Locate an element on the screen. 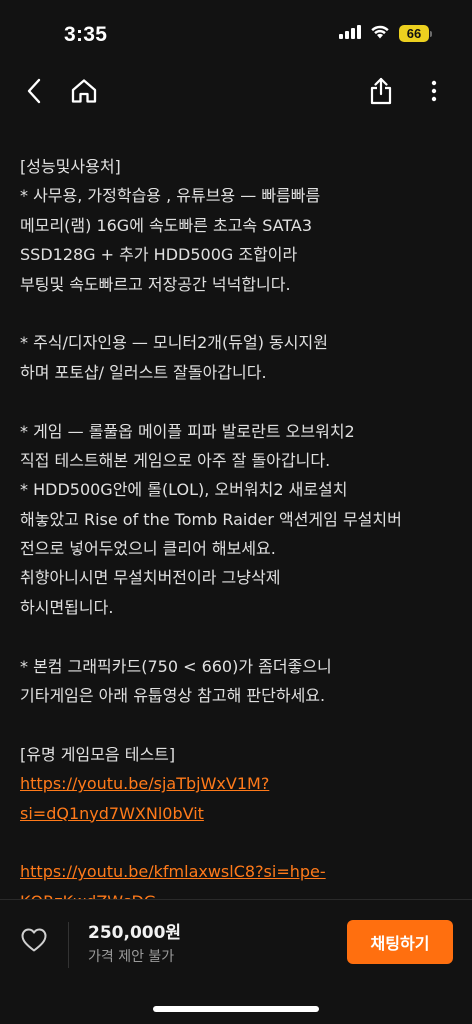  description-line: * 주식/디자인용 — 모니터2개(듀얼) 동시지원 is located at coordinates (174, 343).